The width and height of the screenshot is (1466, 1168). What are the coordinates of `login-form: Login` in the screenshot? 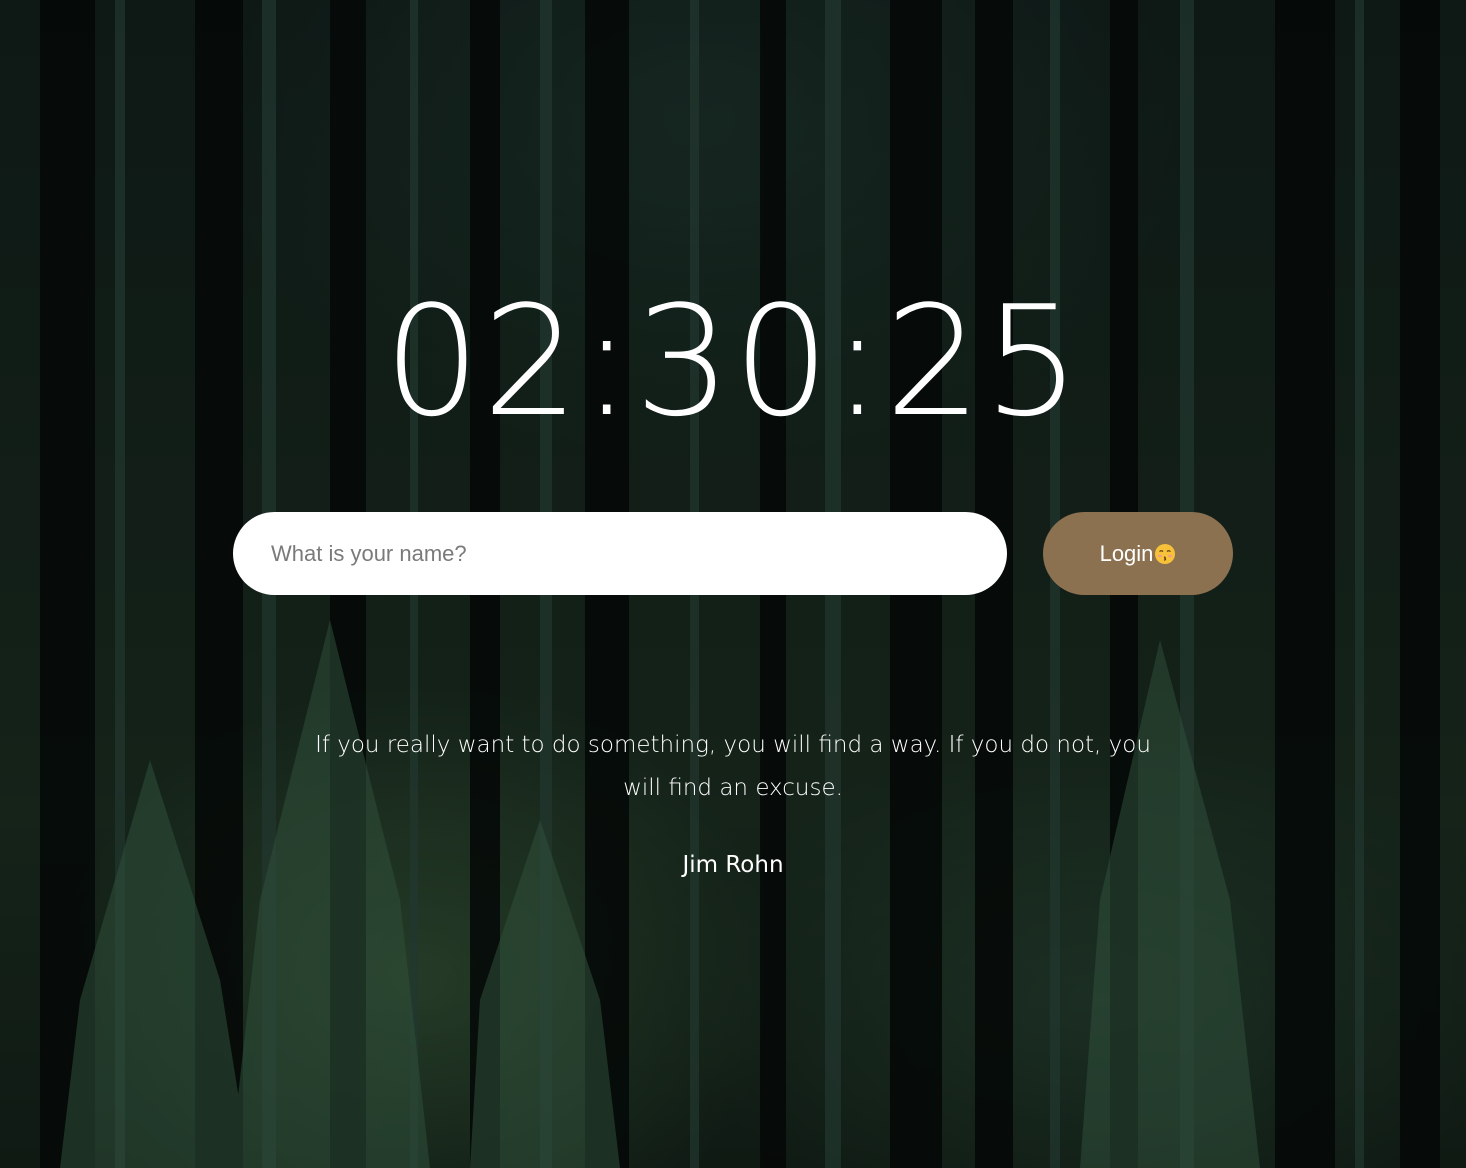 It's located at (733, 553).